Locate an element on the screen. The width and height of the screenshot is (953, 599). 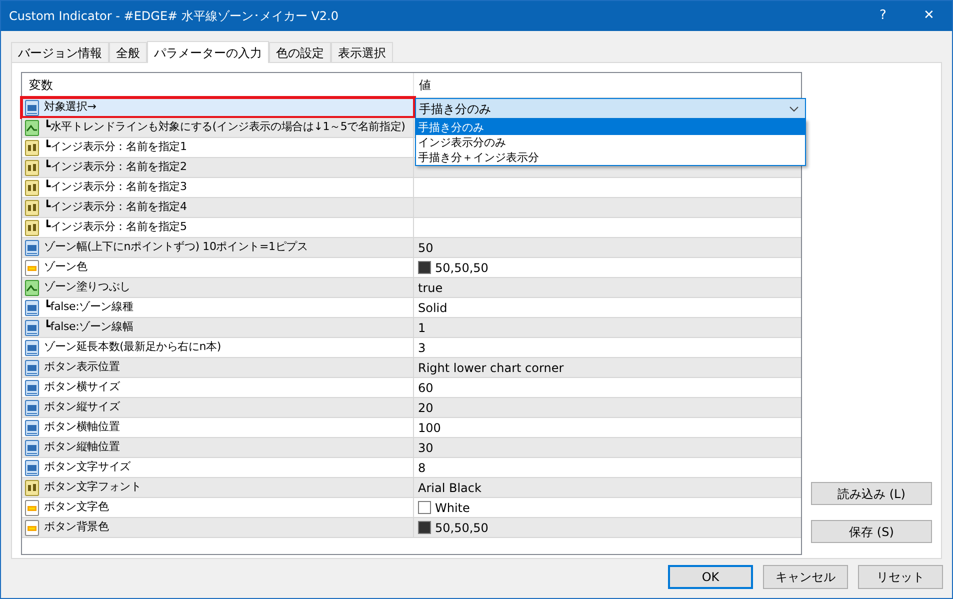
dropdown-option: 手描き分のみ is located at coordinates (610, 127).